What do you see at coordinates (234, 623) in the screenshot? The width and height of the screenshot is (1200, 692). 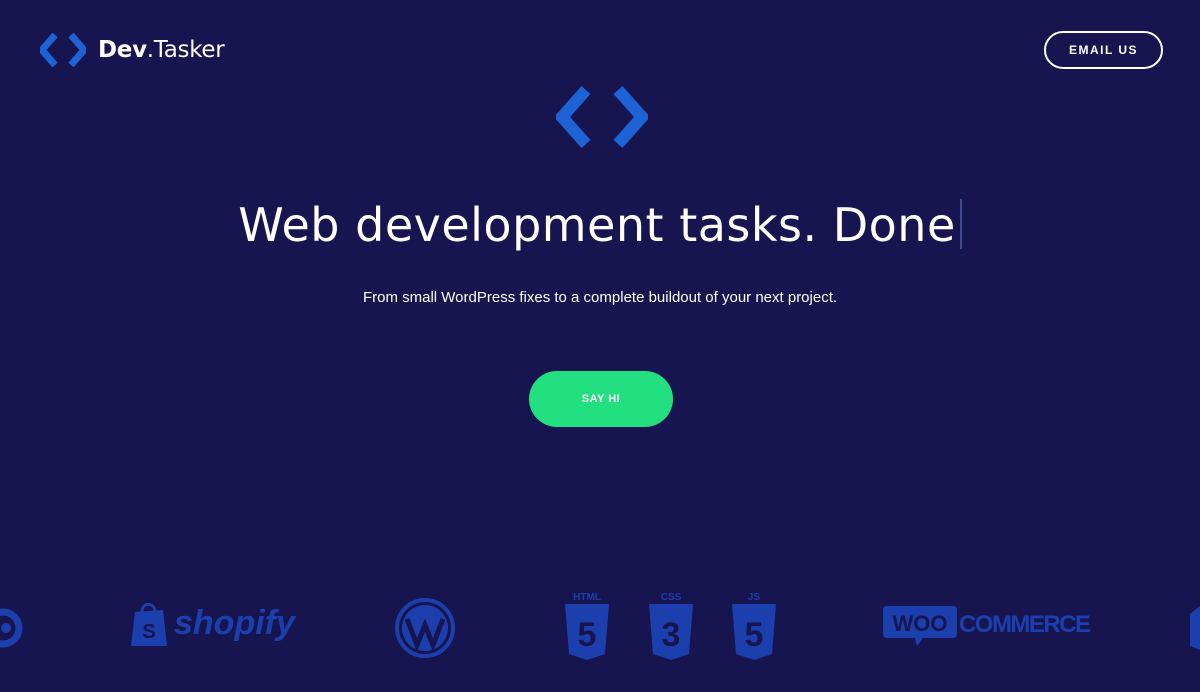 I see `shopify-wordmark: shopify` at bounding box center [234, 623].